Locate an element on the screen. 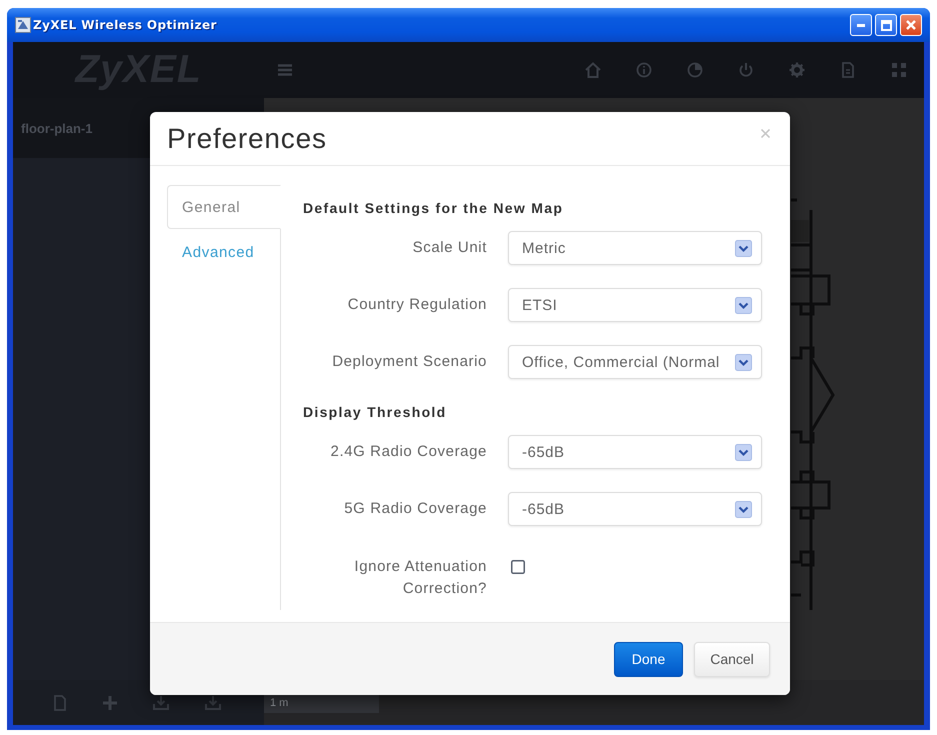 The width and height of the screenshot is (937, 735). checkbox is located at coordinates (518, 567).